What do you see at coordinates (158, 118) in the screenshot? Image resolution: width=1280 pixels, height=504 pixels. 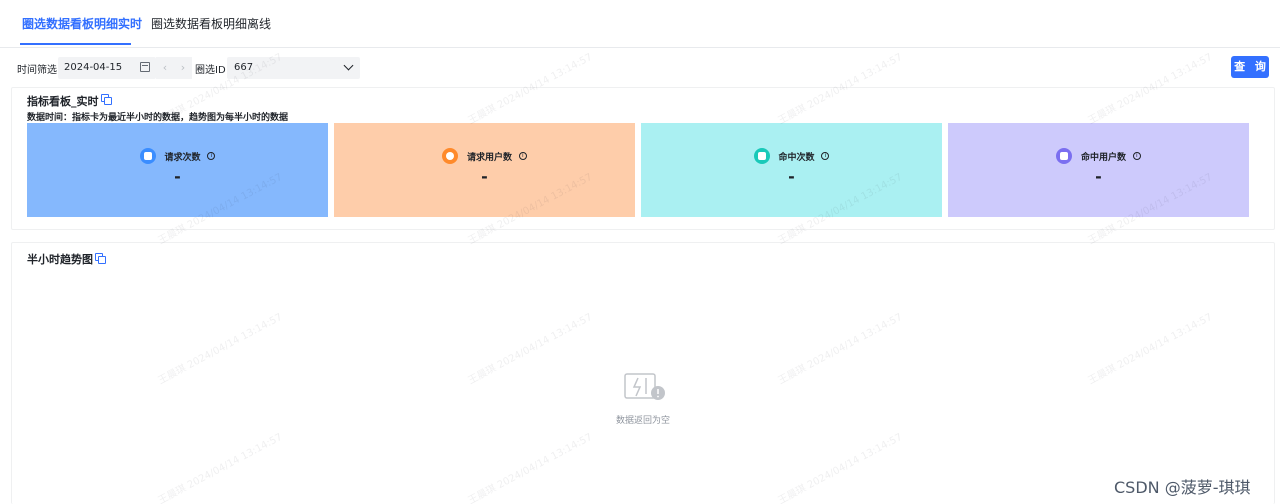 I see `data-time-description: 数据时间：指标卡为最近半小时的数据，趋势图为每半小时的数据` at bounding box center [158, 118].